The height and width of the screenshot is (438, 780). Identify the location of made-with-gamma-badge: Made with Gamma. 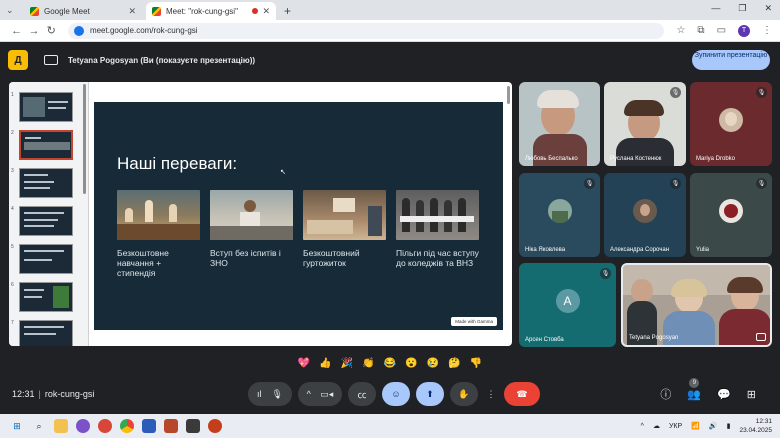
(474, 321).